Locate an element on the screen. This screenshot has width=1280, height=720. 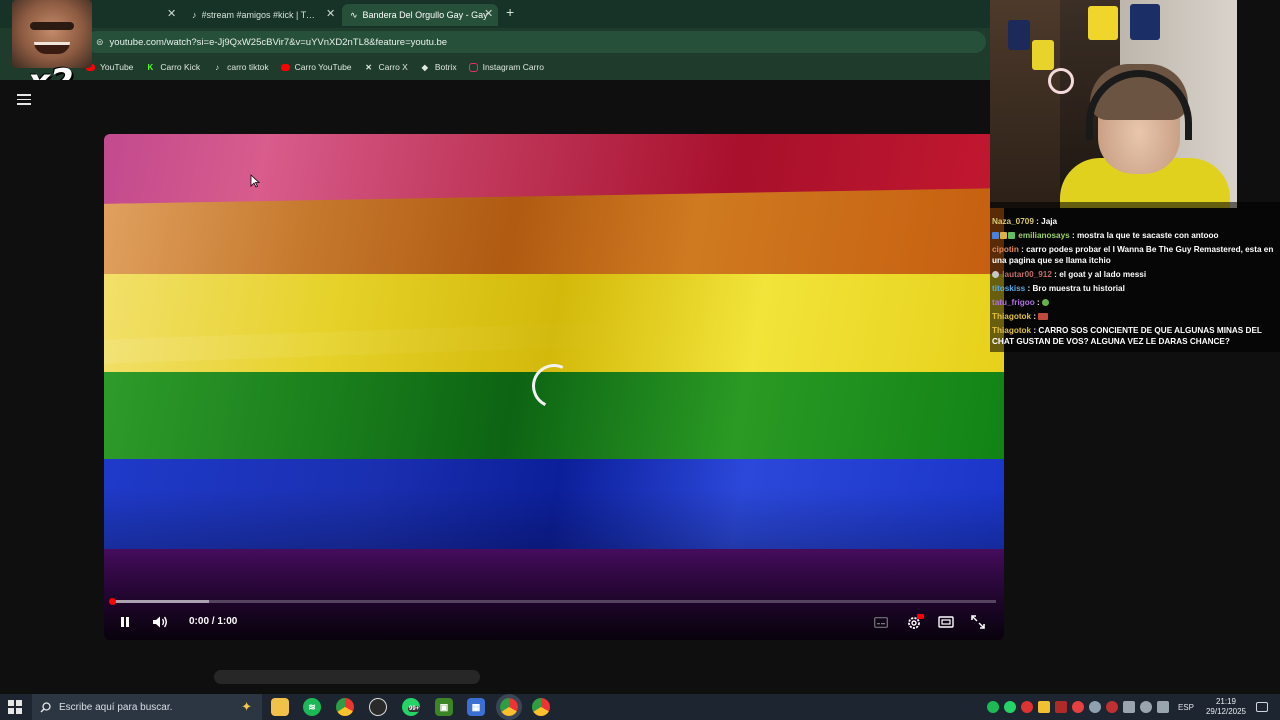
pause-button is located at coordinates (125, 622).